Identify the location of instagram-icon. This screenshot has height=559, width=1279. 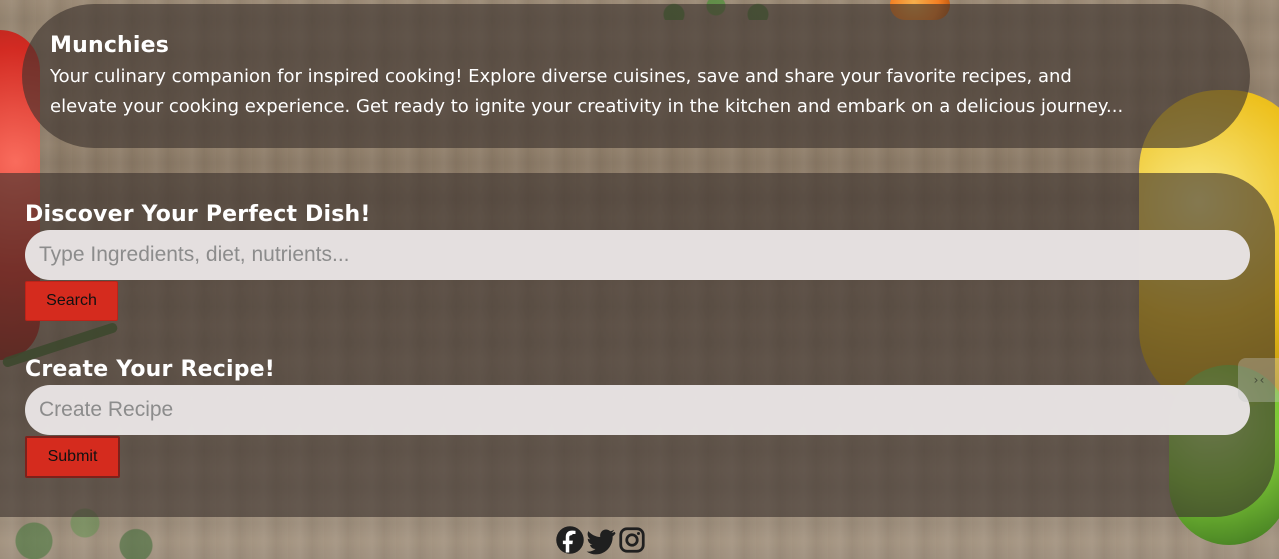
(632, 540).